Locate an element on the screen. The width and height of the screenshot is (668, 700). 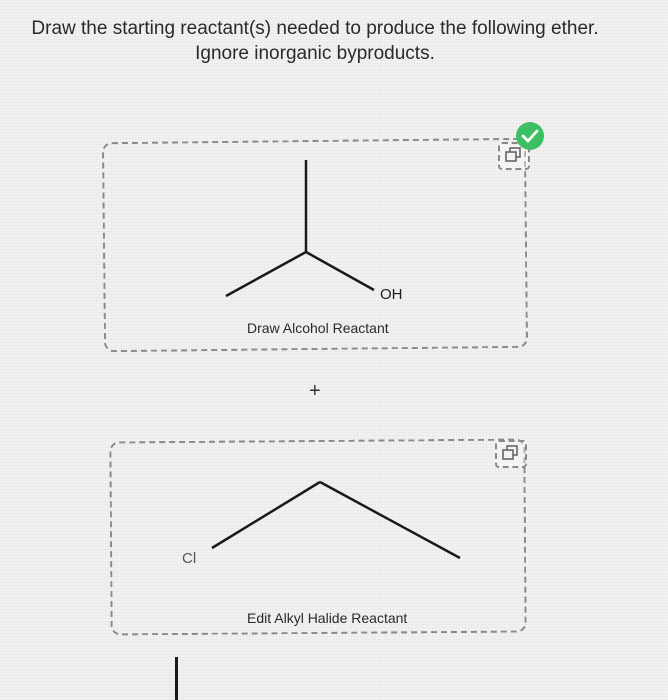
halide-copy-button is located at coordinates (511, 454).